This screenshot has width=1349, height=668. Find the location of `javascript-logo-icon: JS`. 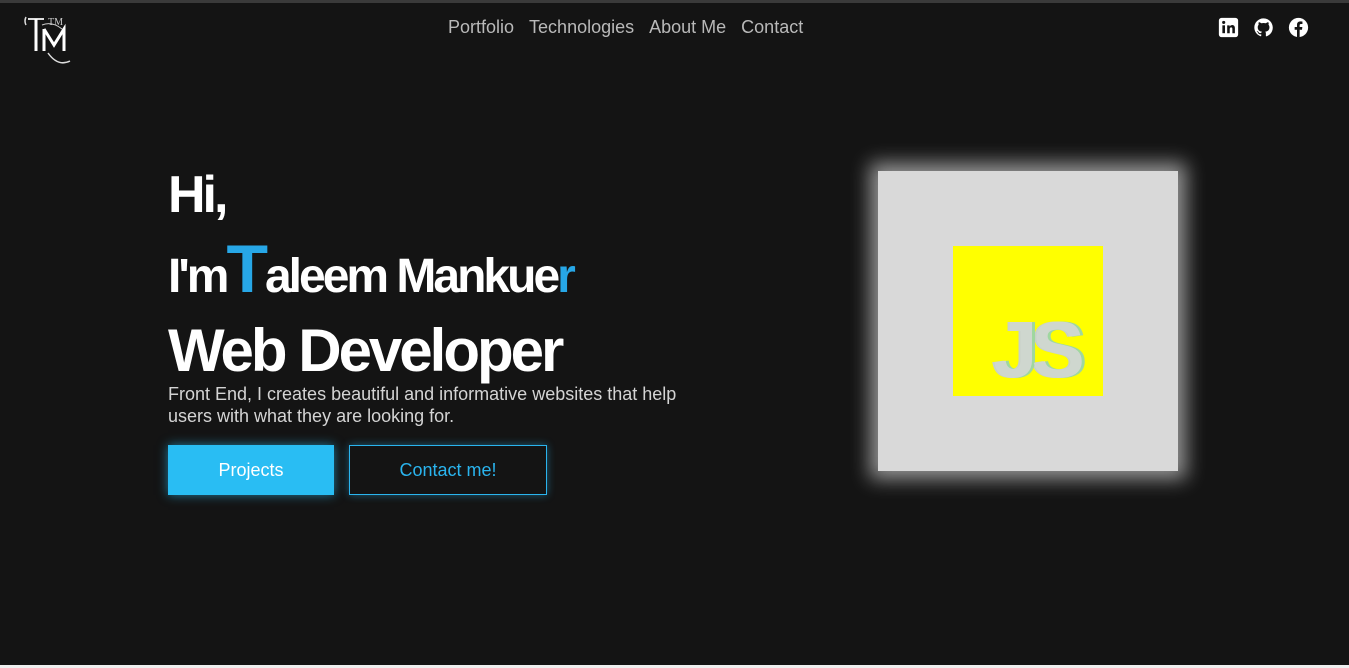

javascript-logo-icon: JS is located at coordinates (1028, 321).